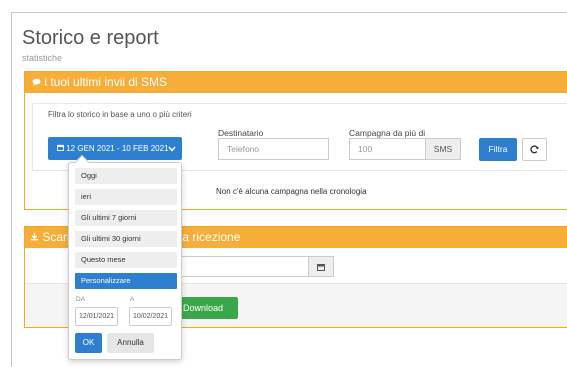  Describe the element at coordinates (81, 299) in the screenshot. I see `from-date-label: DA` at that location.